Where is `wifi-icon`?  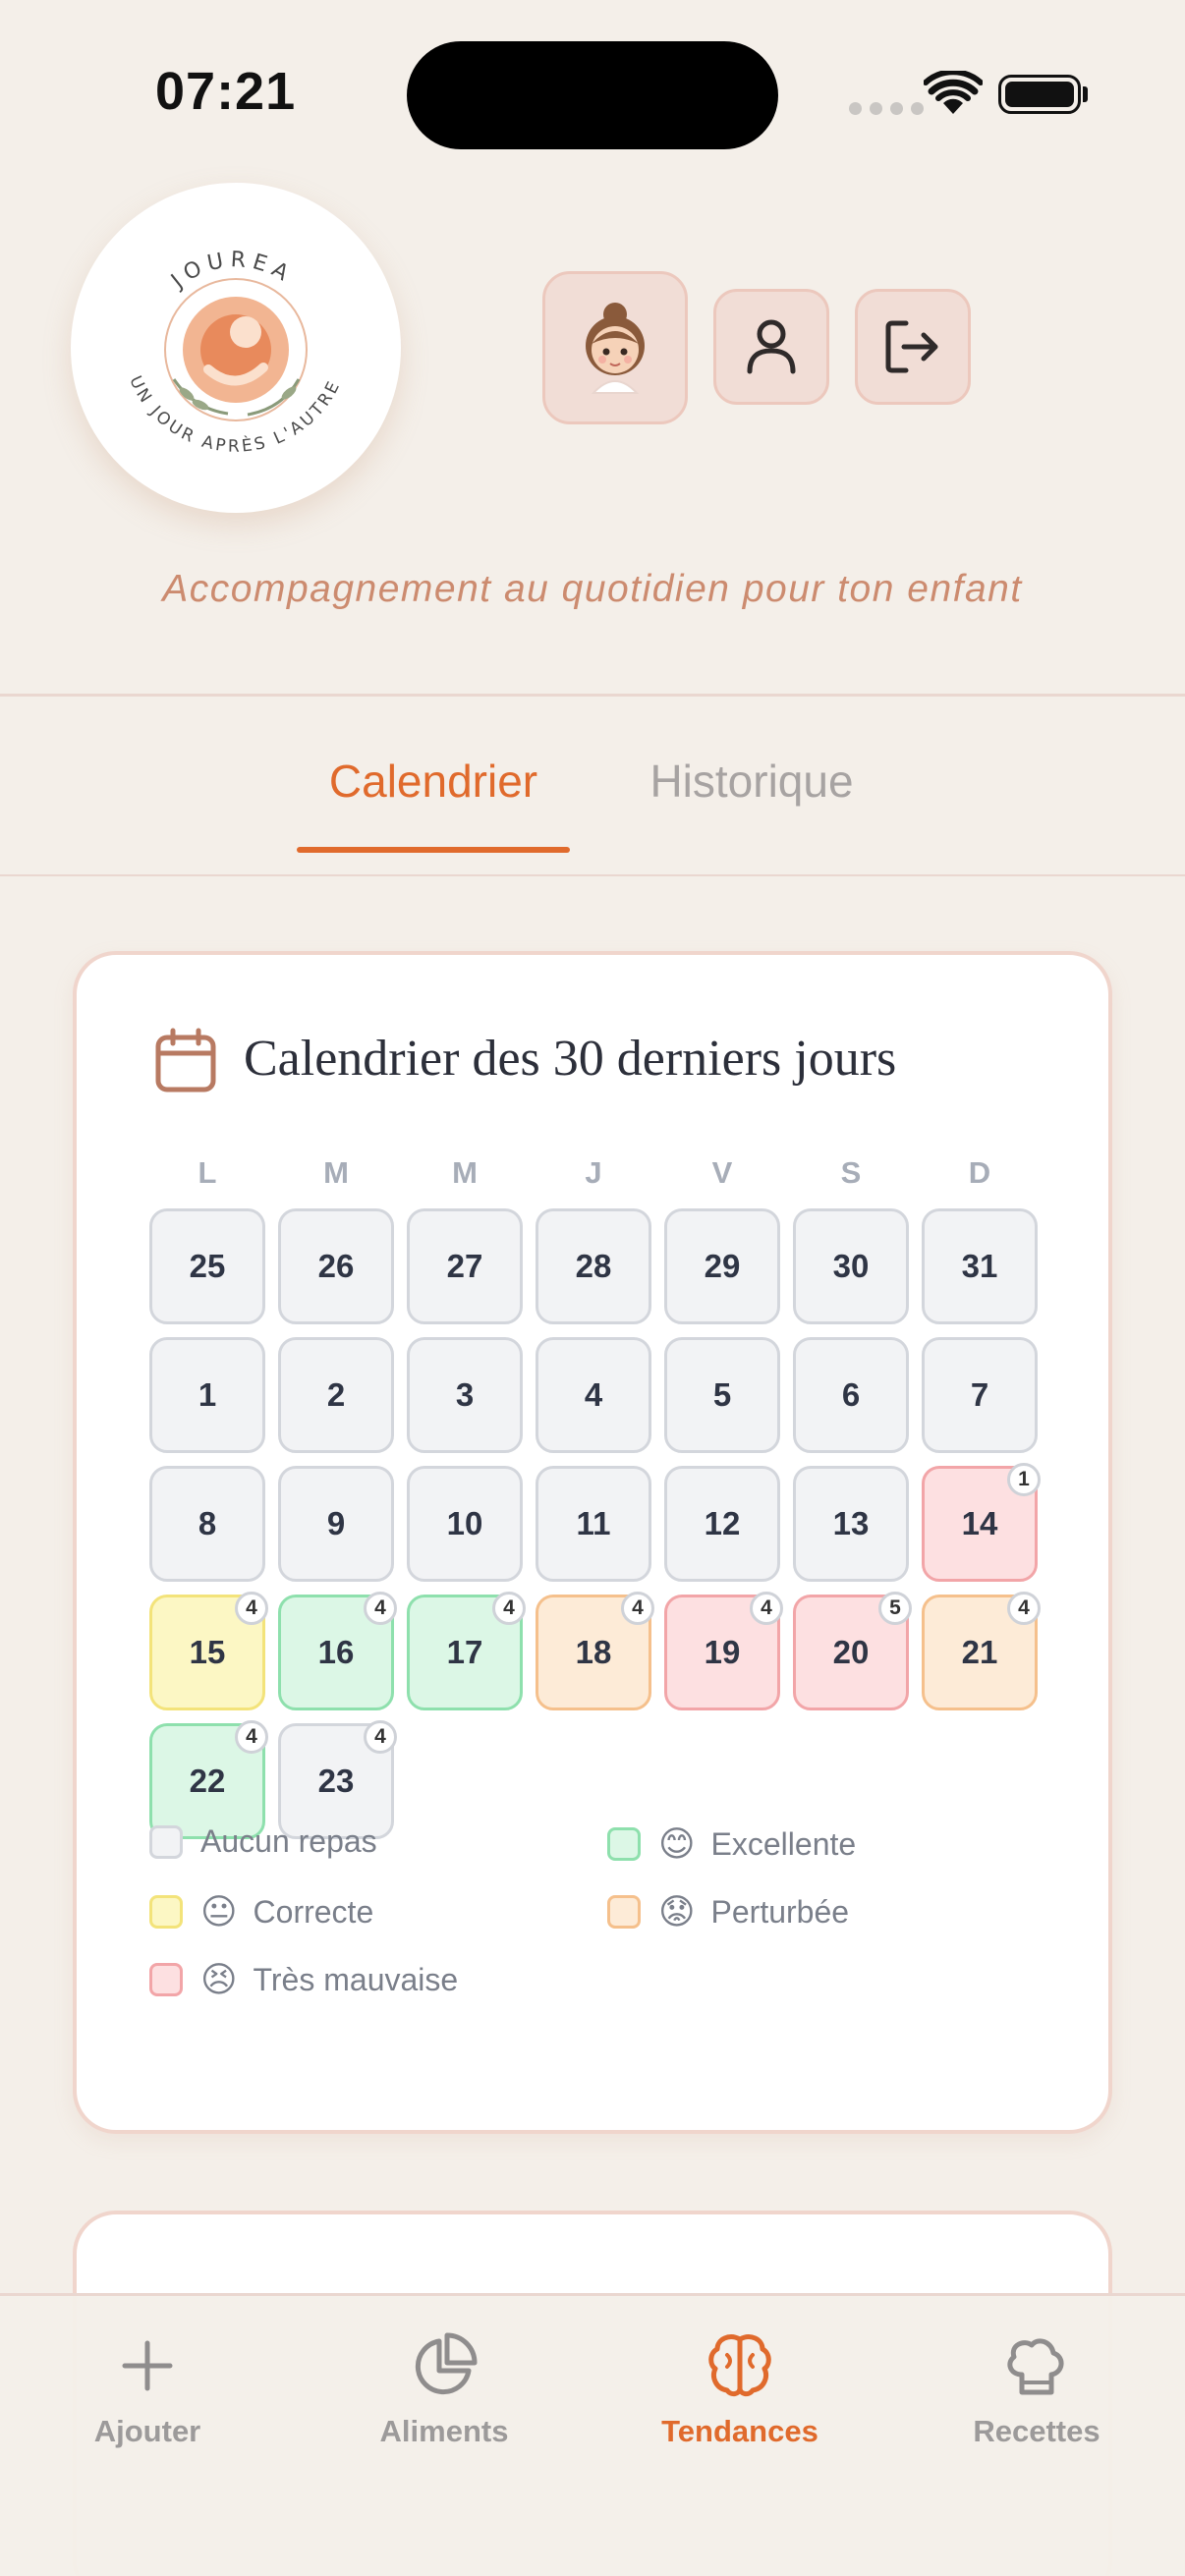
wifi-icon is located at coordinates (954, 92).